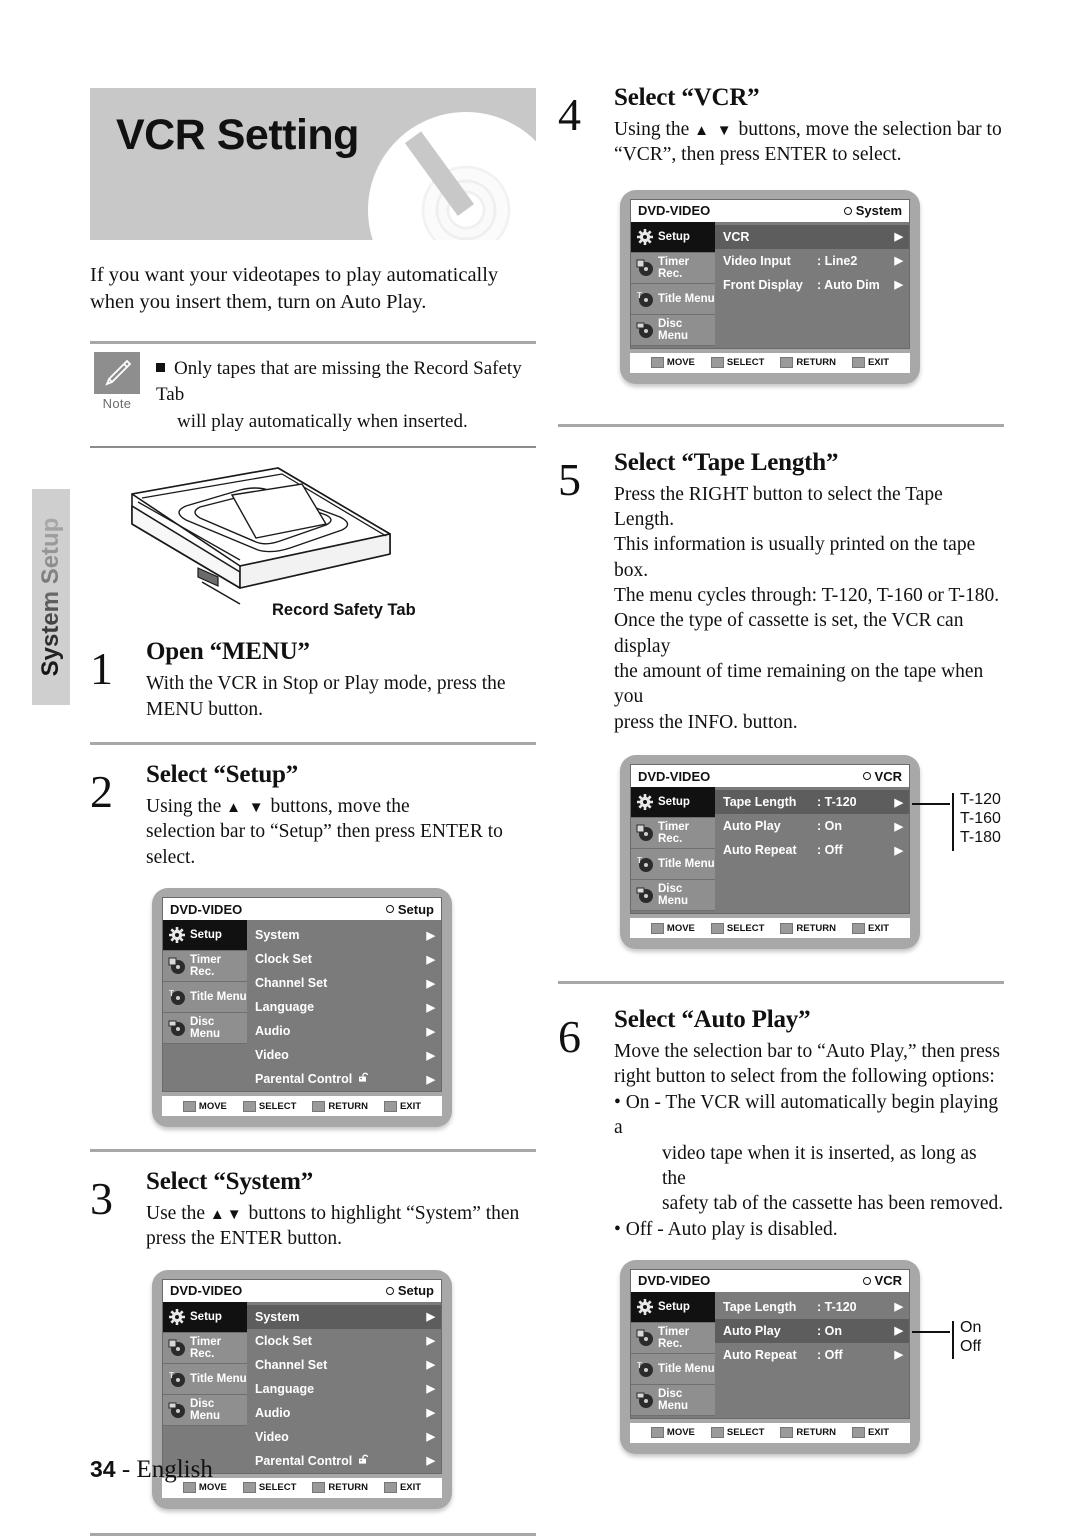 This screenshot has width=1080, height=1536. What do you see at coordinates (390, 1106) in the screenshot?
I see `exit-key-icon` at bounding box center [390, 1106].